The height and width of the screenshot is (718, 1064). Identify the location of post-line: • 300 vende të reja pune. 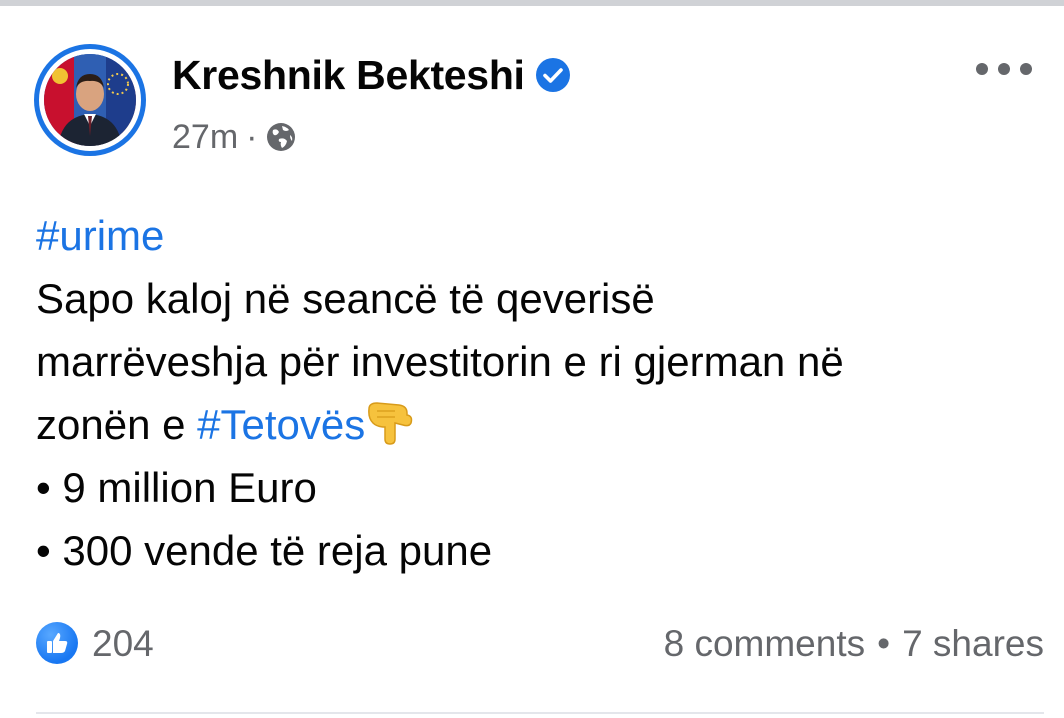
(536, 550).